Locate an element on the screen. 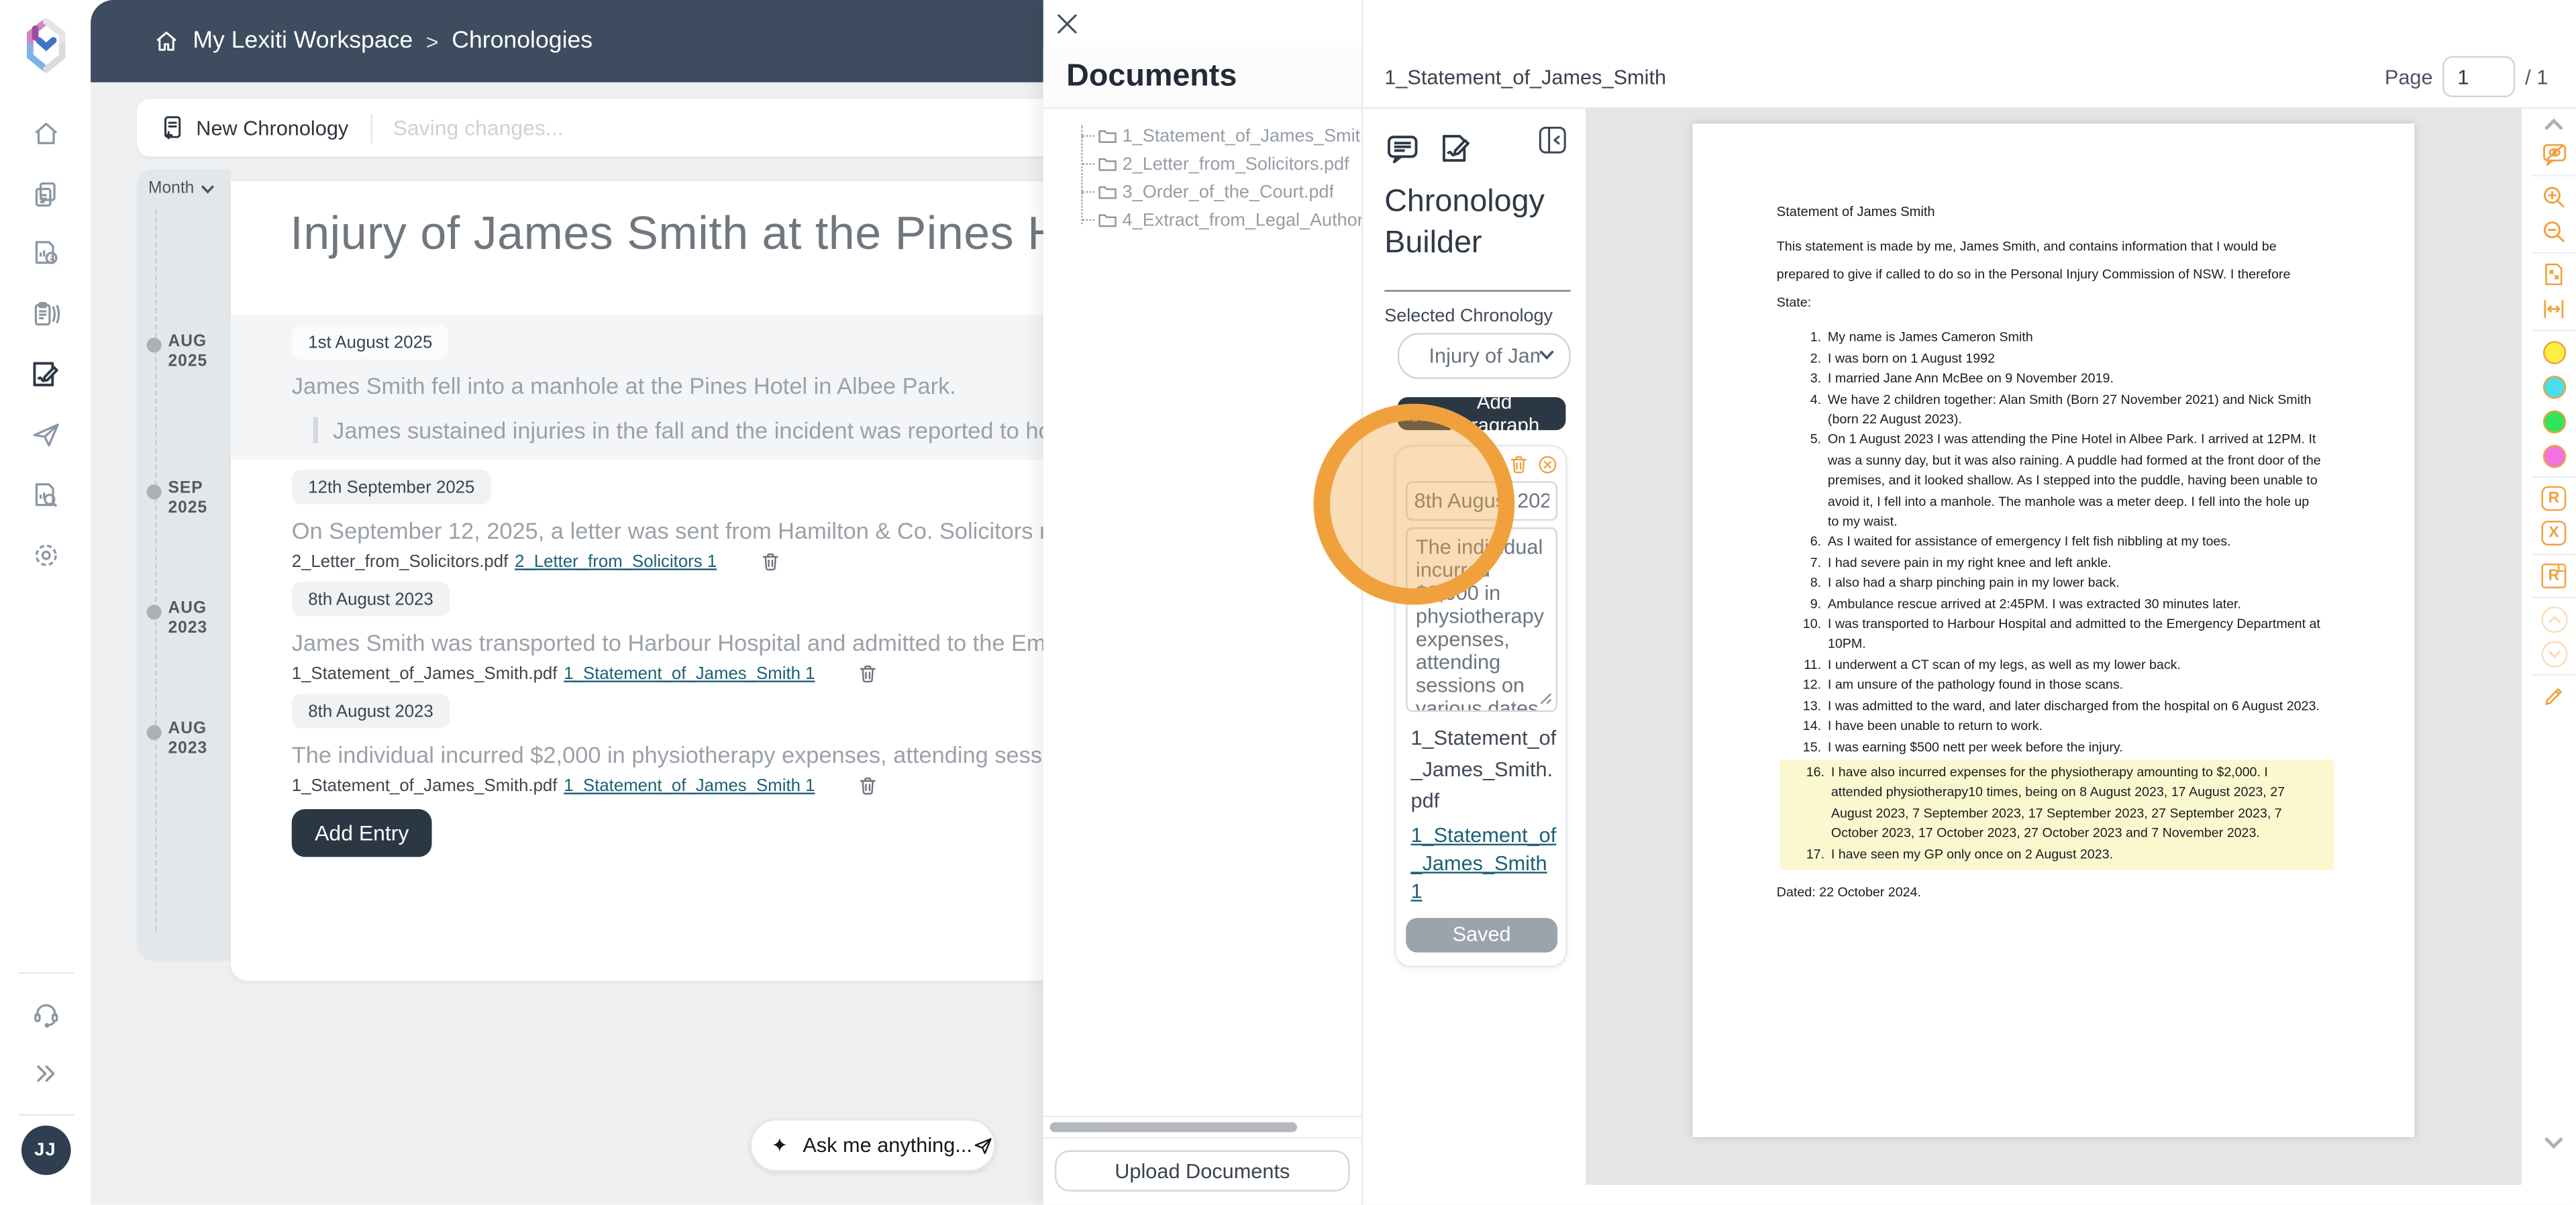 Image resolution: width=2576 pixels, height=1205 pixels. item-number: 16. is located at coordinates (1815, 772).